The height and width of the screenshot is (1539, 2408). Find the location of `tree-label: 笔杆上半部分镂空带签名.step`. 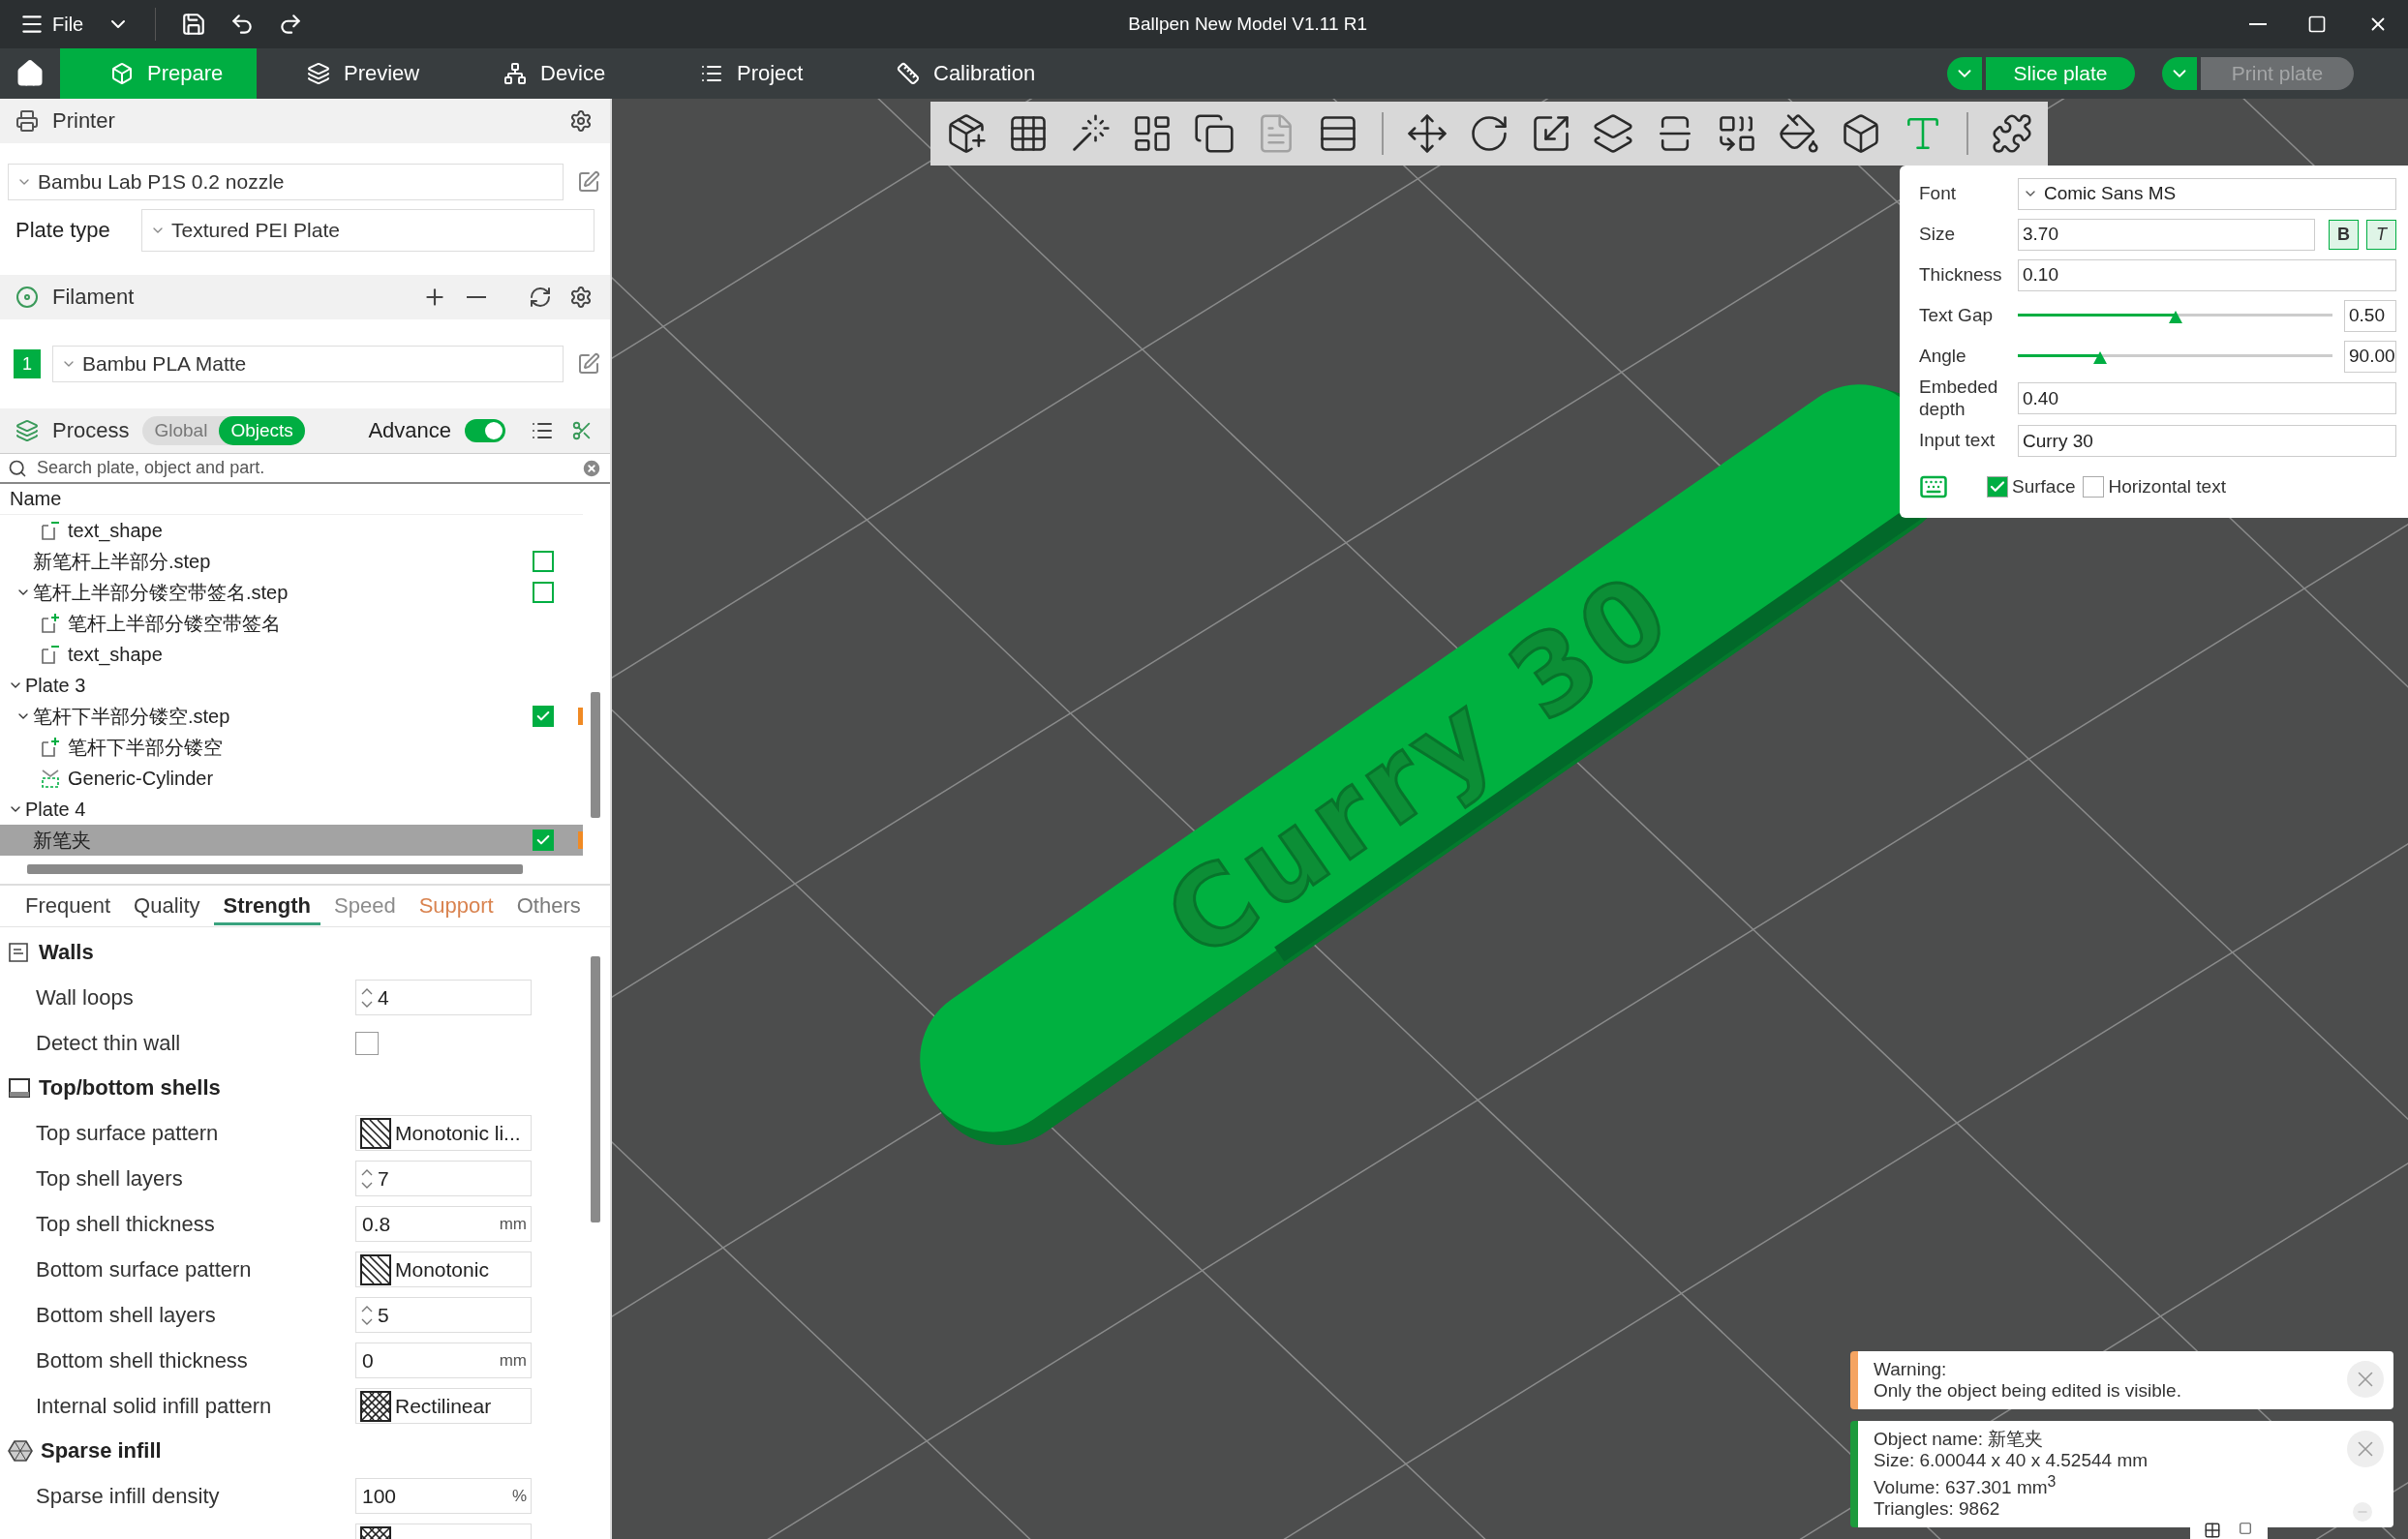

tree-label: 笔杆上半部分镂空带签名.step is located at coordinates (161, 592).